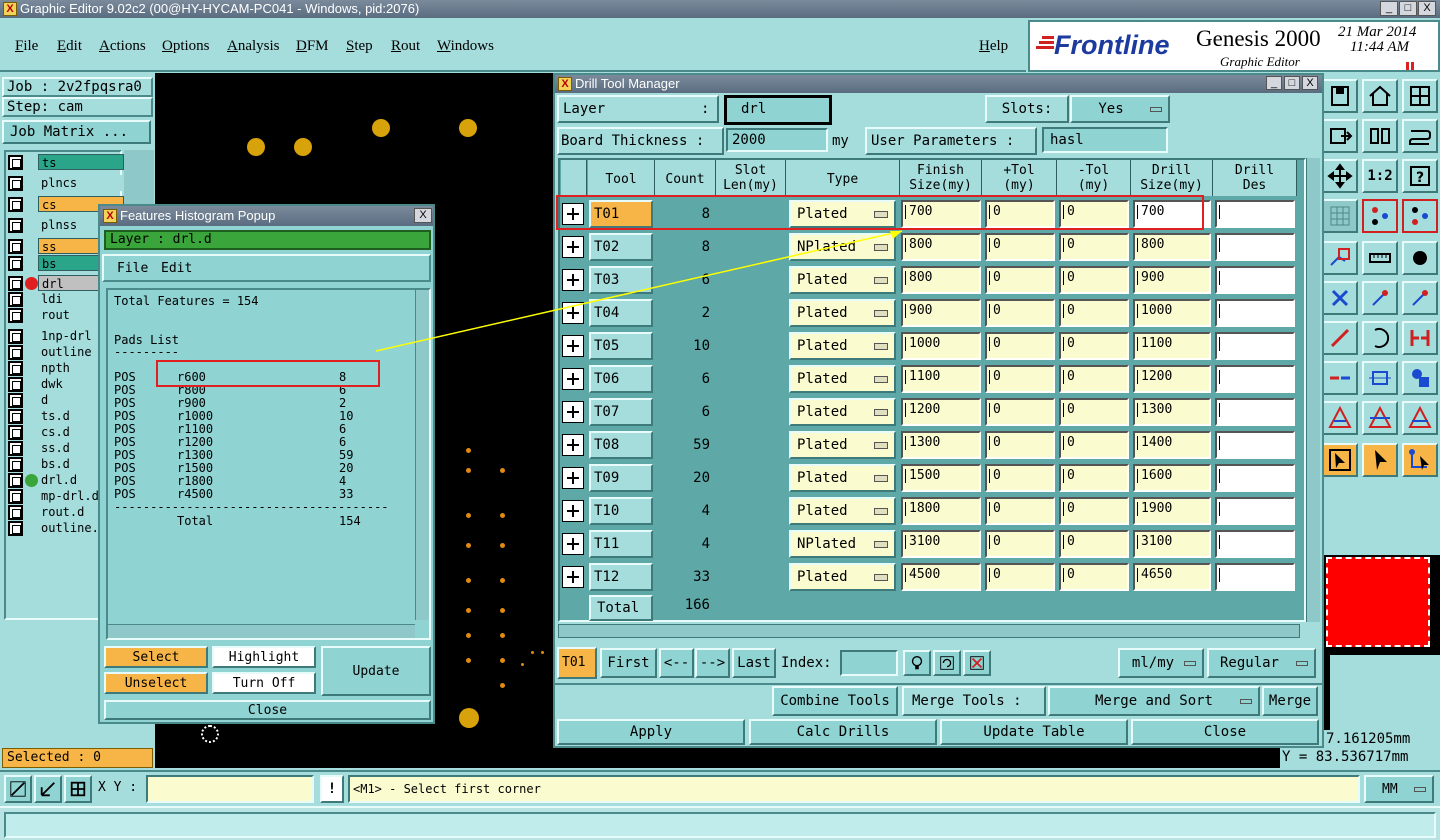  What do you see at coordinates (621, 412) in the screenshot?
I see `tool-button: T07` at bounding box center [621, 412].